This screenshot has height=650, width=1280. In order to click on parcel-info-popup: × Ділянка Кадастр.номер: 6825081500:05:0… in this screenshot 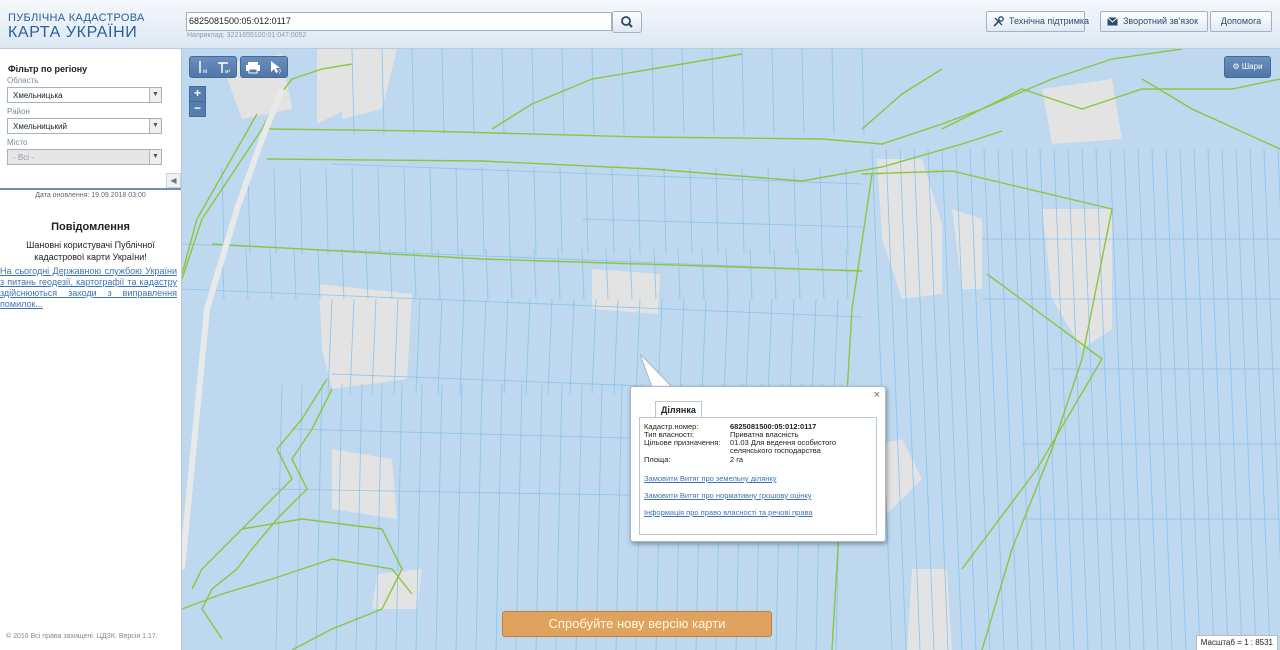, I will do `click(758, 464)`.